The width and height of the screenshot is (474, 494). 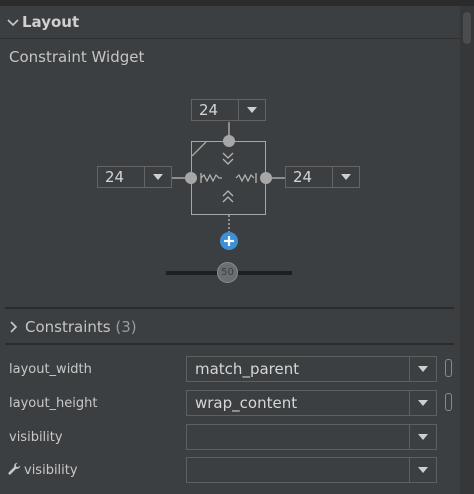 What do you see at coordinates (228, 177) in the screenshot?
I see `constraint-lines` at bounding box center [228, 177].